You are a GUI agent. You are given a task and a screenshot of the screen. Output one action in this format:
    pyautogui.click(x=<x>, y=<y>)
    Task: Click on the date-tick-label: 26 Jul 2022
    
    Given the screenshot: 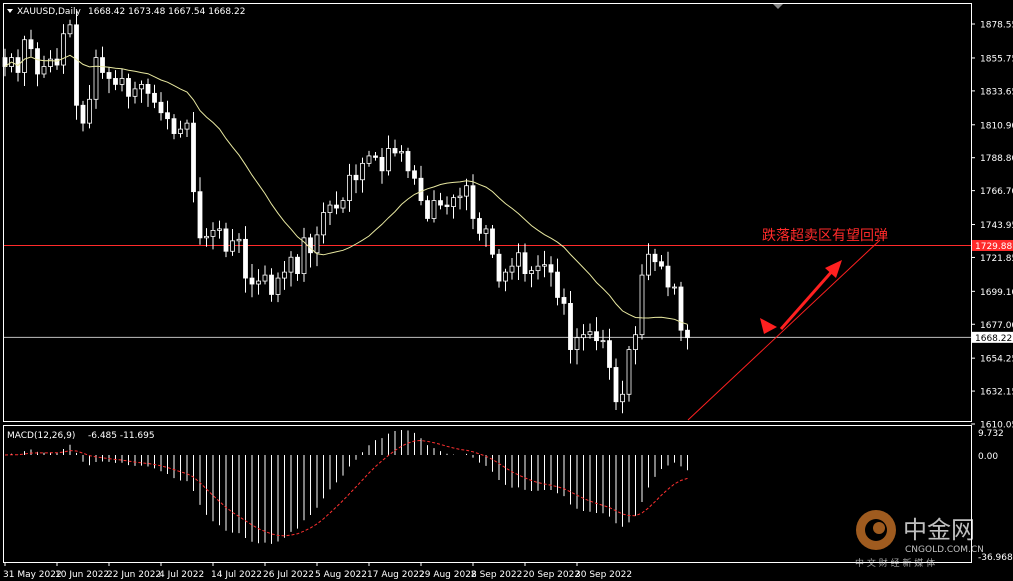 What is the action you would take?
    pyautogui.click(x=288, y=575)
    